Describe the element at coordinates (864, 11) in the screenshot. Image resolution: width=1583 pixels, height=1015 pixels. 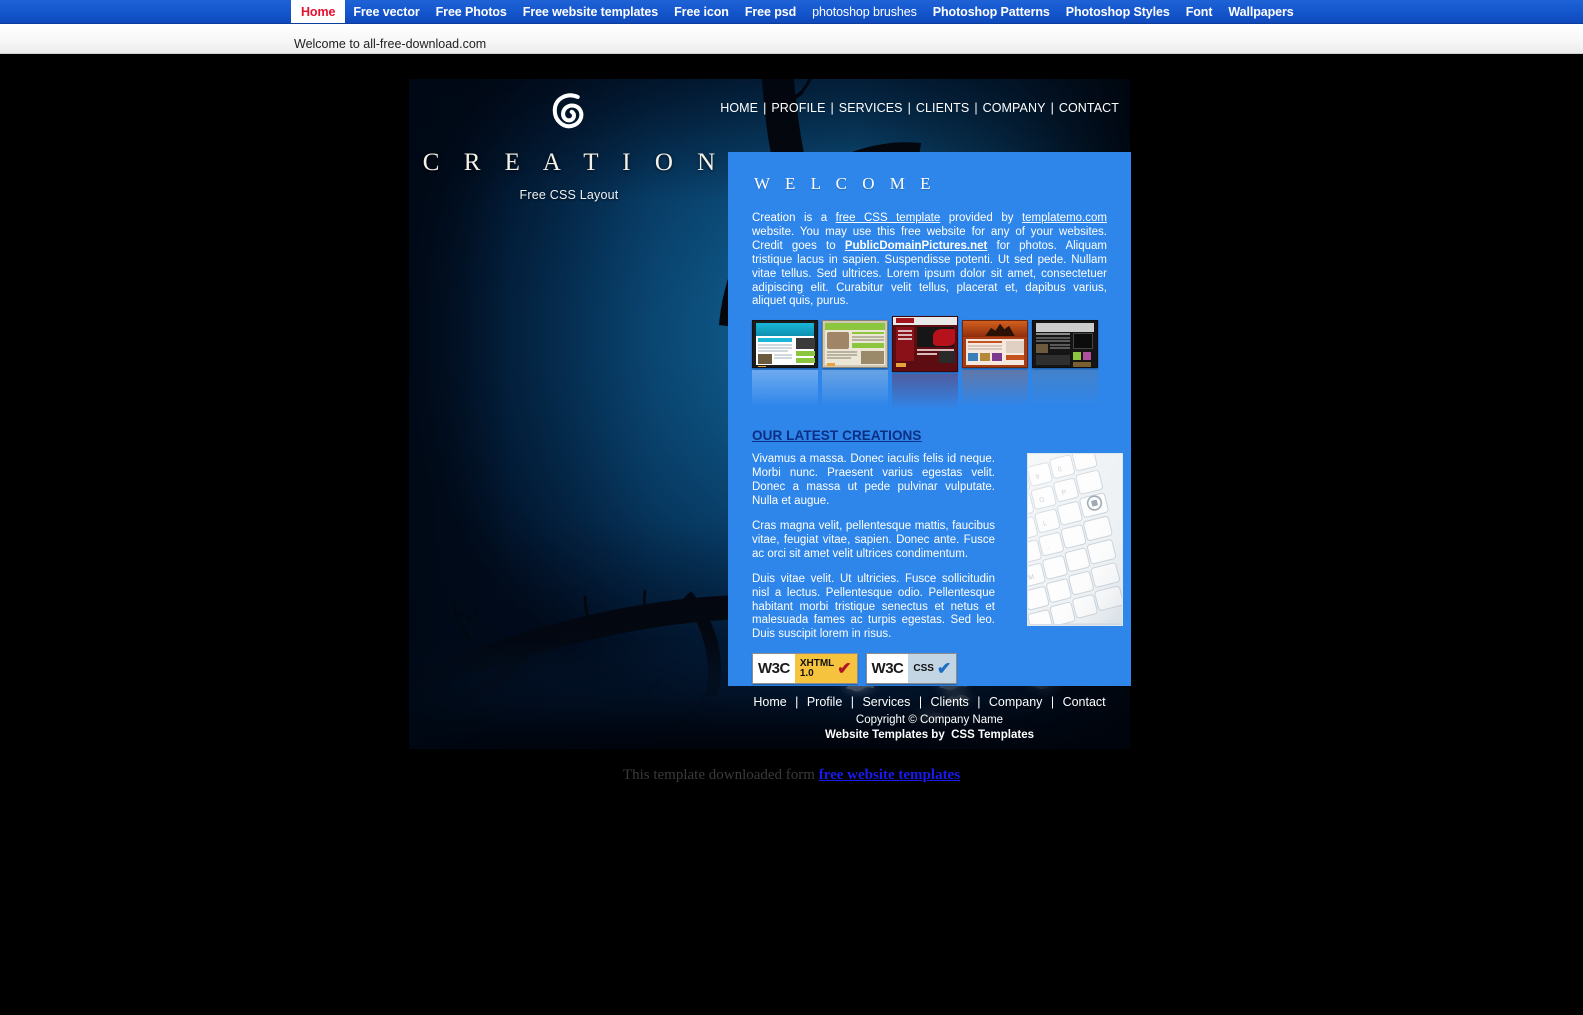
I see `nav-item-photoshop-brushes: photoshop brushes` at that location.